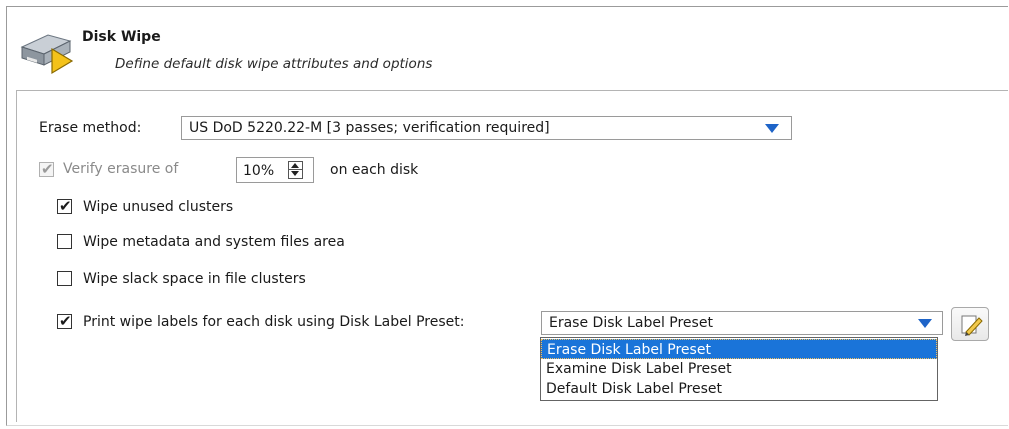  What do you see at coordinates (295, 165) in the screenshot?
I see `spinner-up-icon` at bounding box center [295, 165].